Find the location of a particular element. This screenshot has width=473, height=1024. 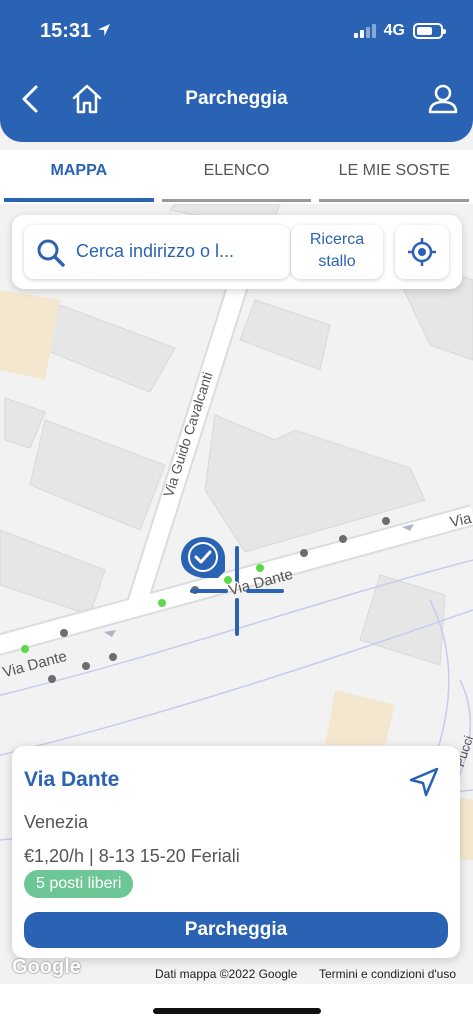

status-time: 15:31 is located at coordinates (66, 31).